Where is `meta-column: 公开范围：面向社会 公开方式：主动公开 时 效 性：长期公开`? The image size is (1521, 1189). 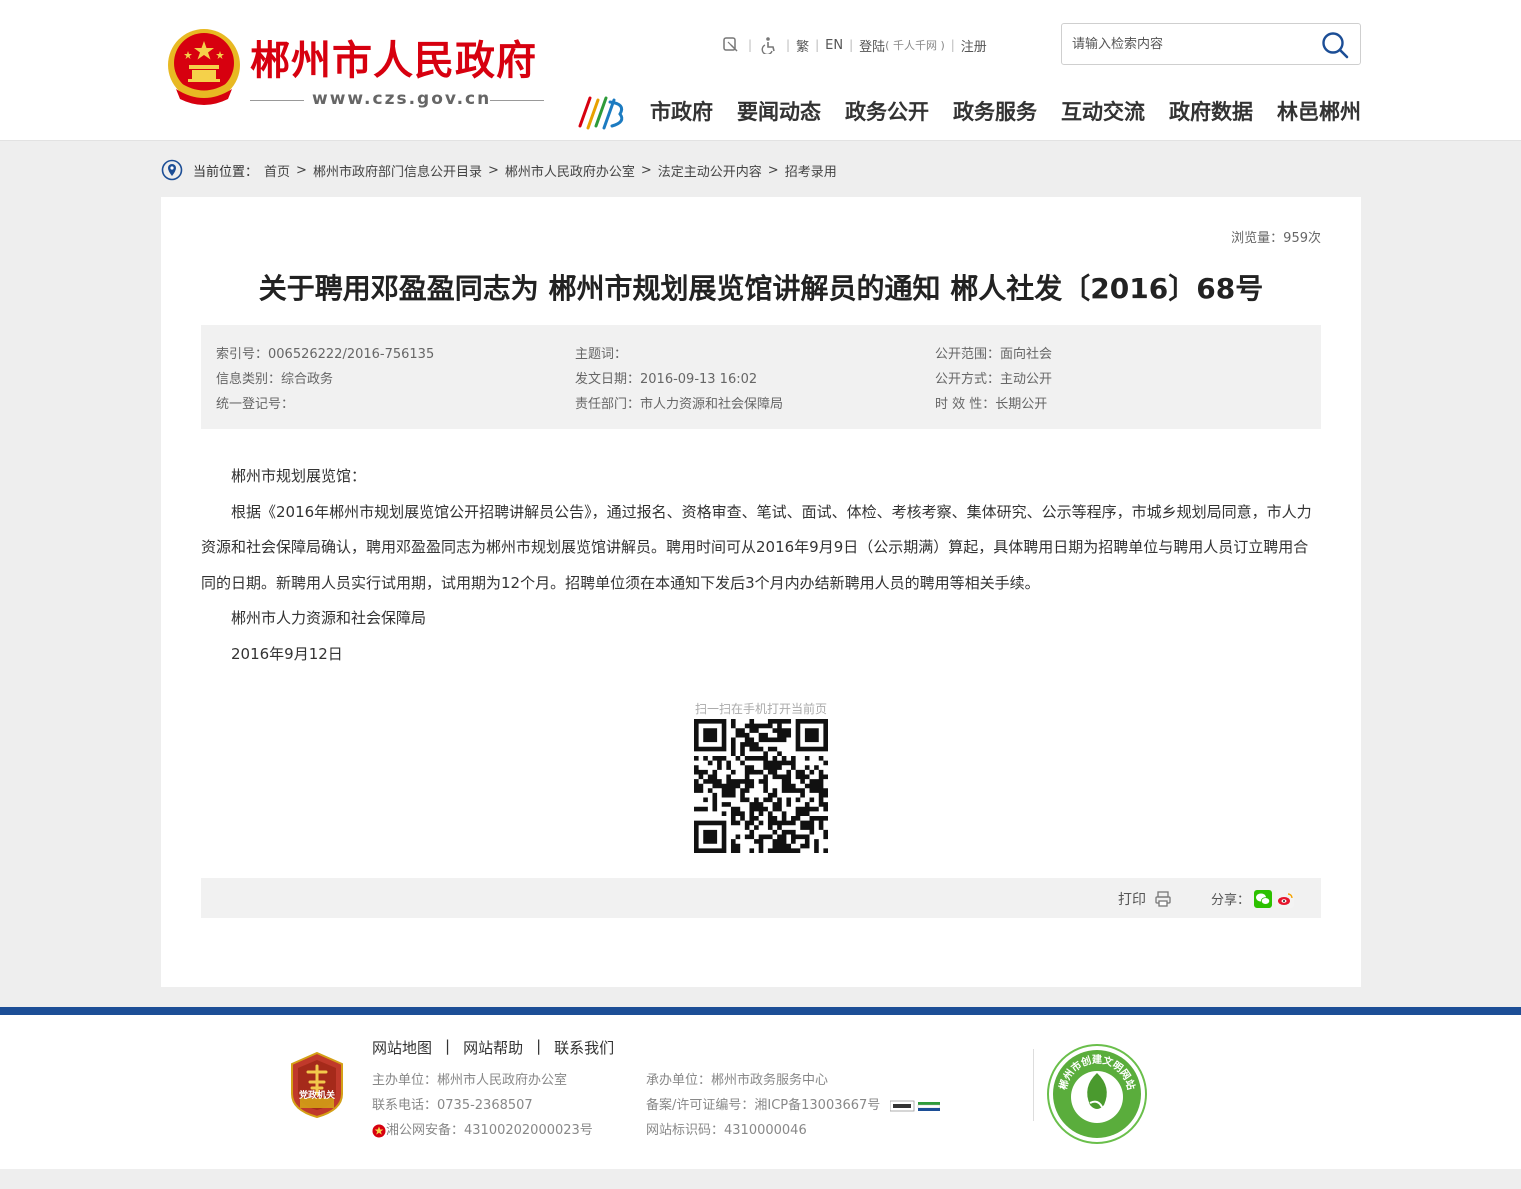 meta-column: 公开范围：面向社会 公开方式：主动公开 时 效 性：长期公开 is located at coordinates (993, 379).